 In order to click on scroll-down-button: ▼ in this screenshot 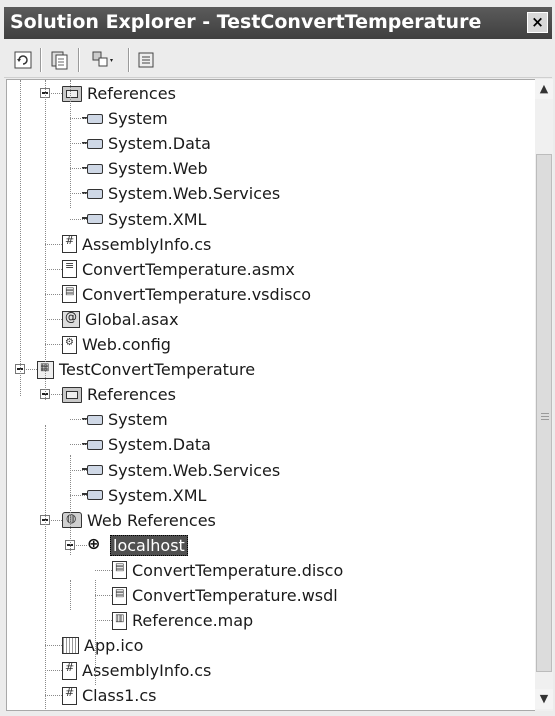, I will do `click(544, 699)`.